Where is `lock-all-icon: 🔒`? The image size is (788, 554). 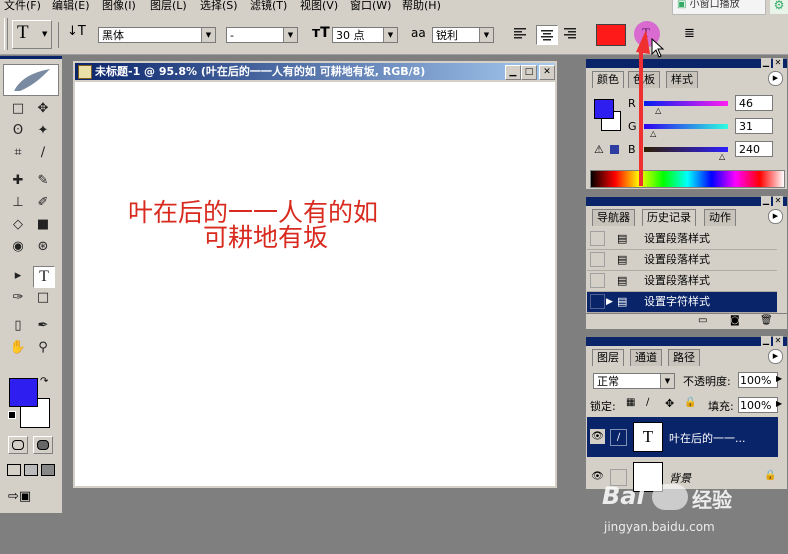
lock-all-icon: 🔒 is located at coordinates (690, 402).